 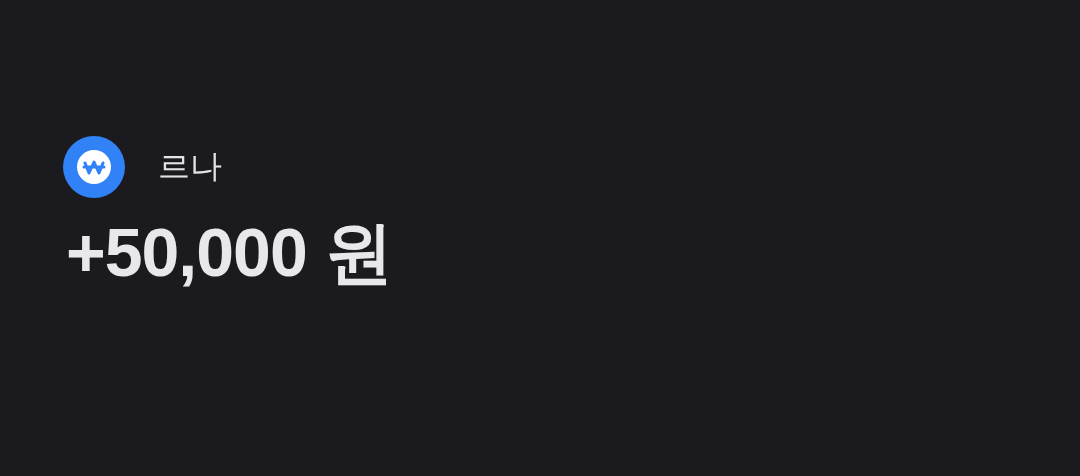 I want to click on sender-name: 르나, so click(x=190, y=166).